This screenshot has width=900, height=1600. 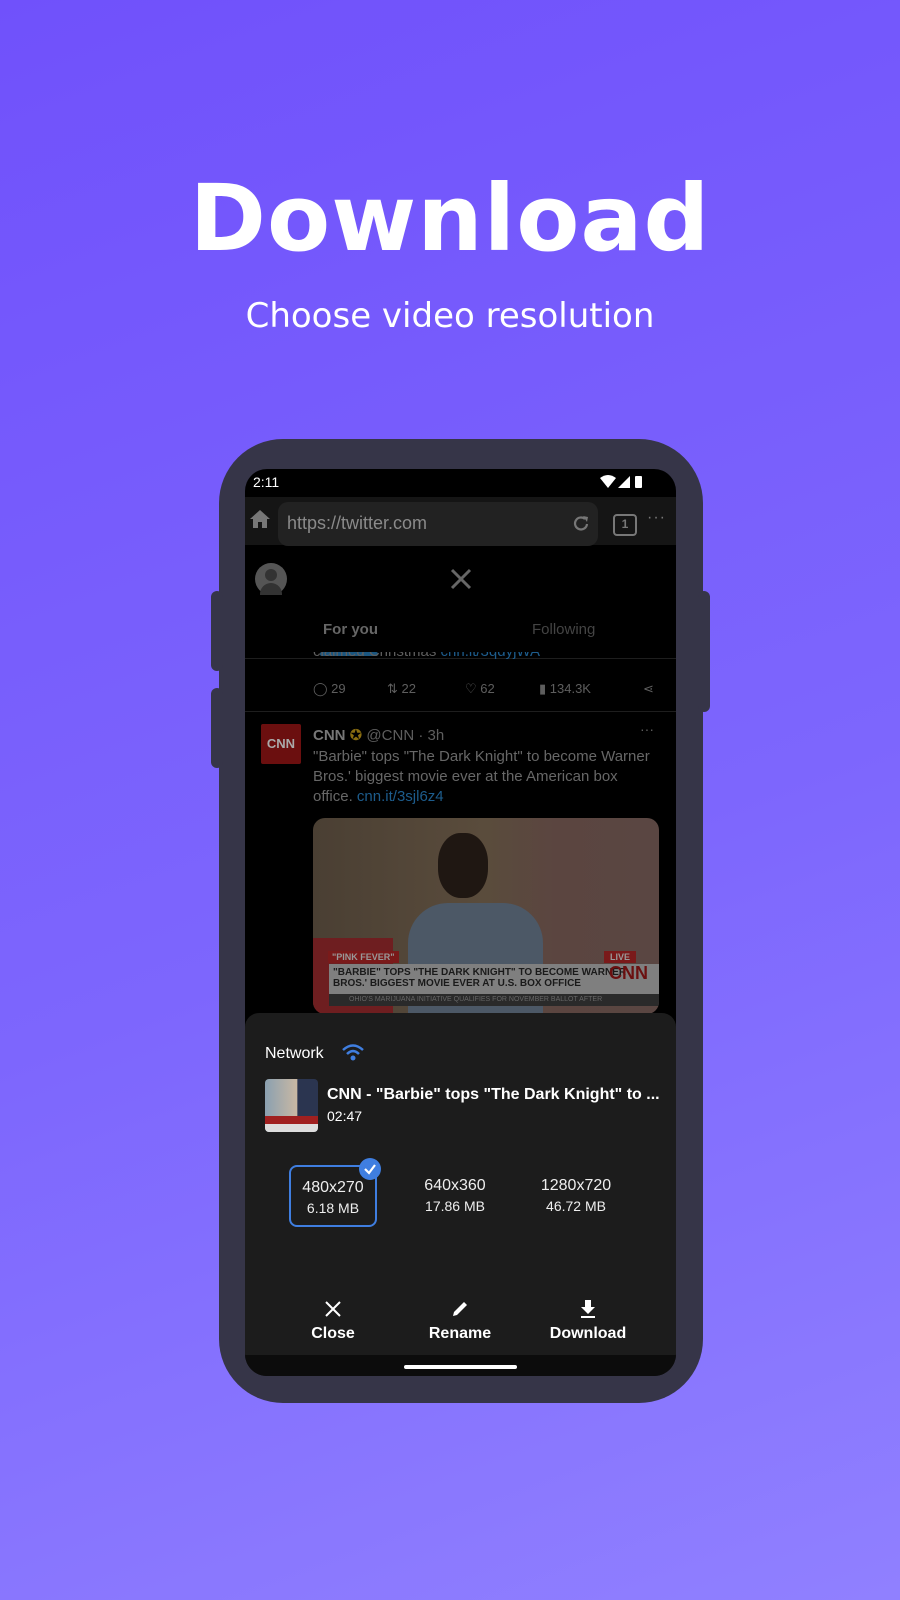 What do you see at coordinates (294, 1053) in the screenshot?
I see `network-label: Network` at bounding box center [294, 1053].